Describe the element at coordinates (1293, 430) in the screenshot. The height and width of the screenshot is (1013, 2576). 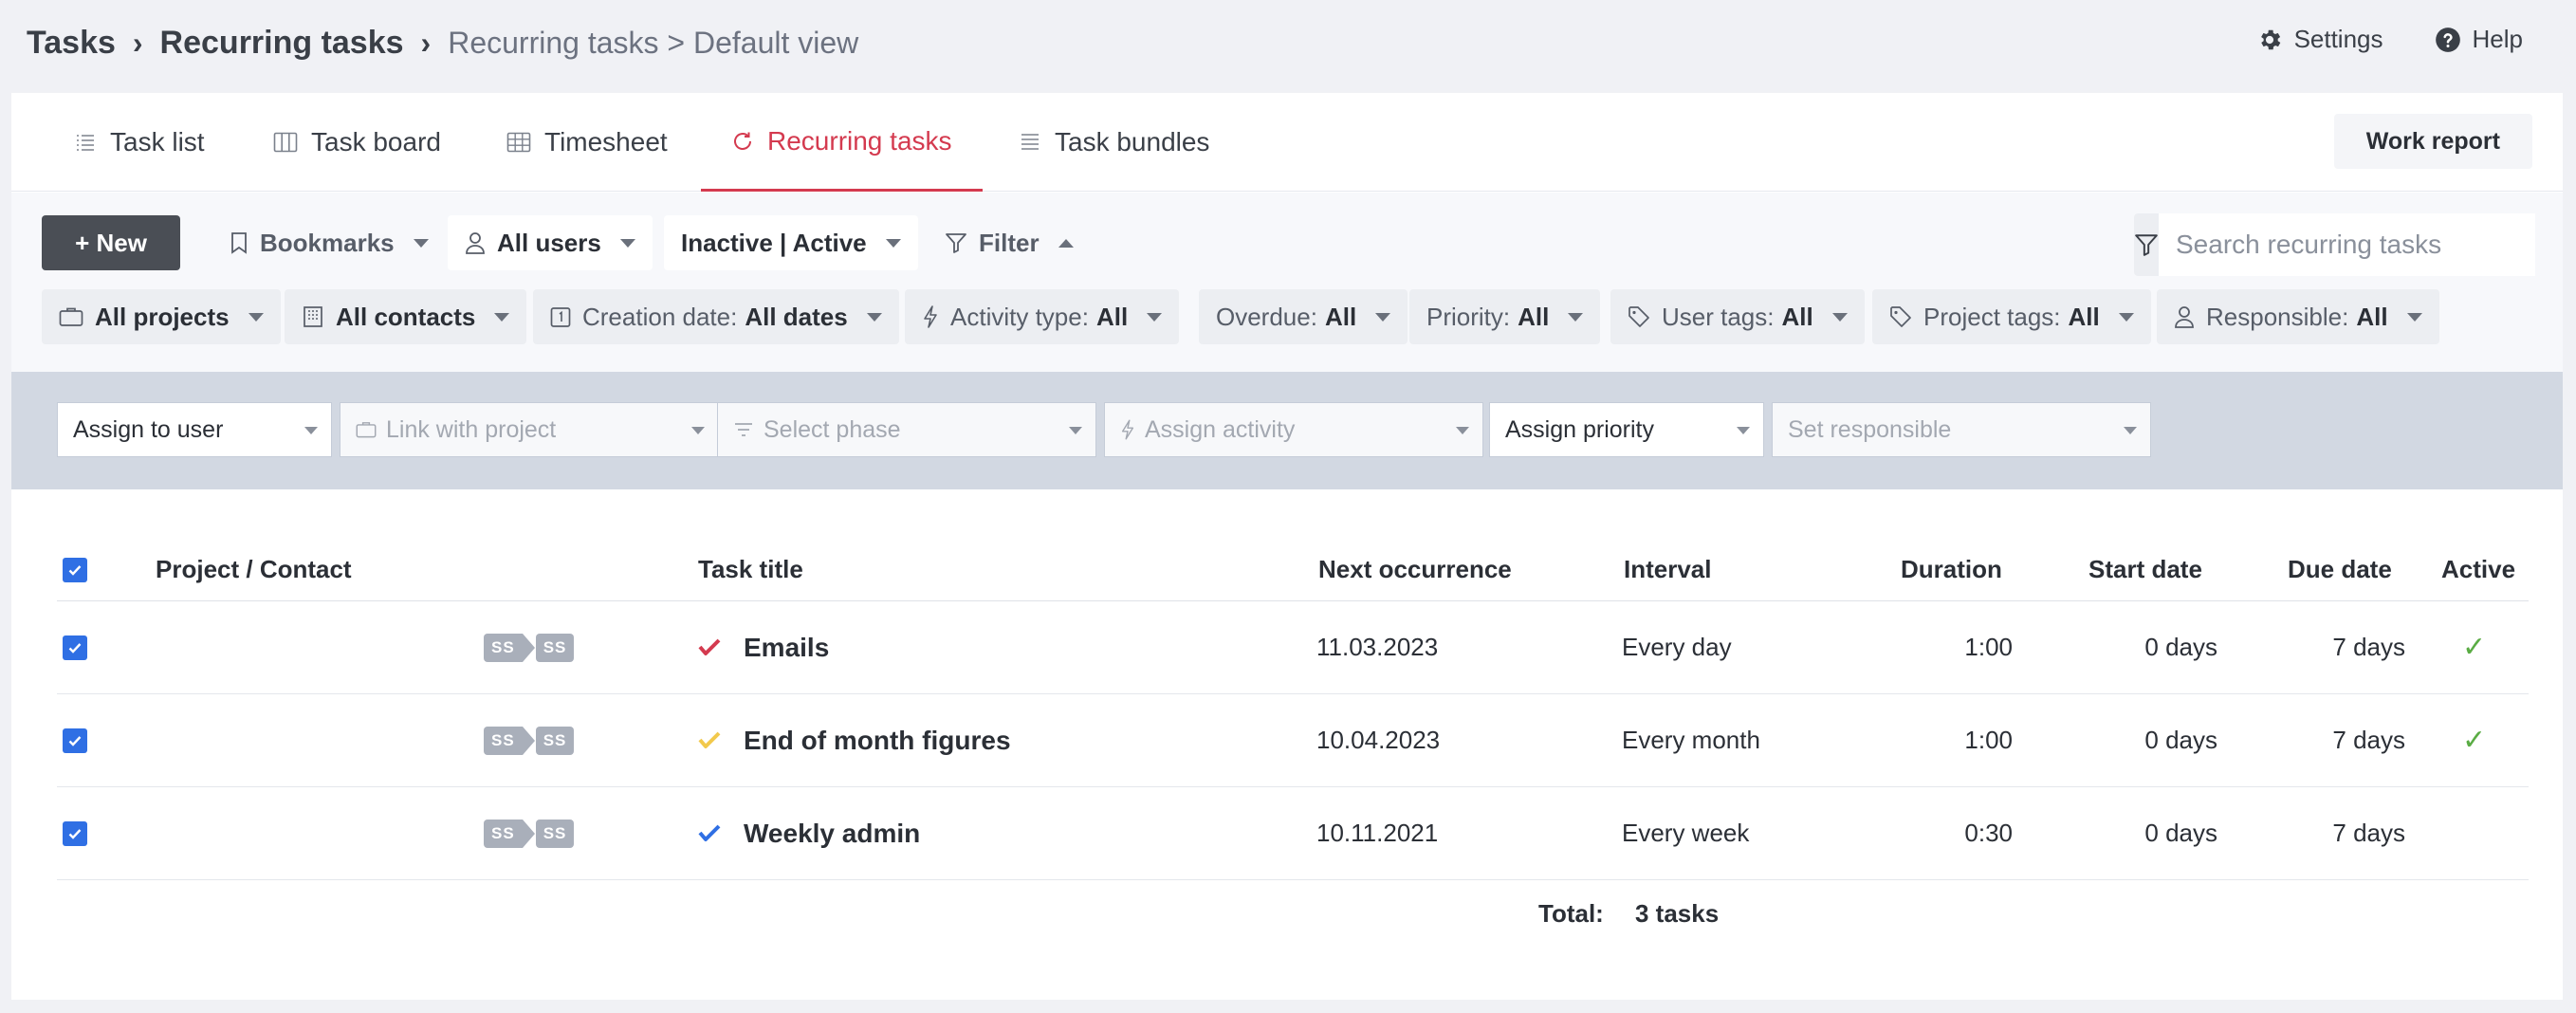
I see `assign-activity-select: Assign activity` at that location.